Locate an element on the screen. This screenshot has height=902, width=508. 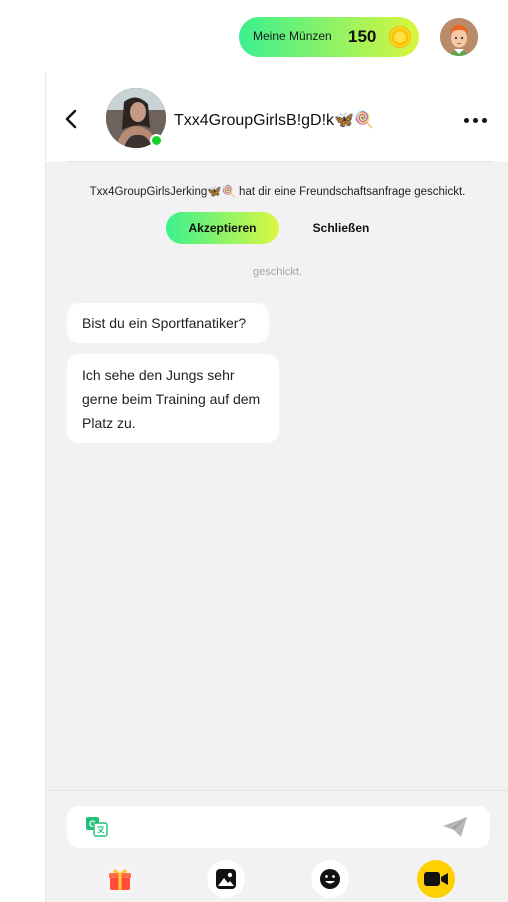
back-button is located at coordinates (72, 119).